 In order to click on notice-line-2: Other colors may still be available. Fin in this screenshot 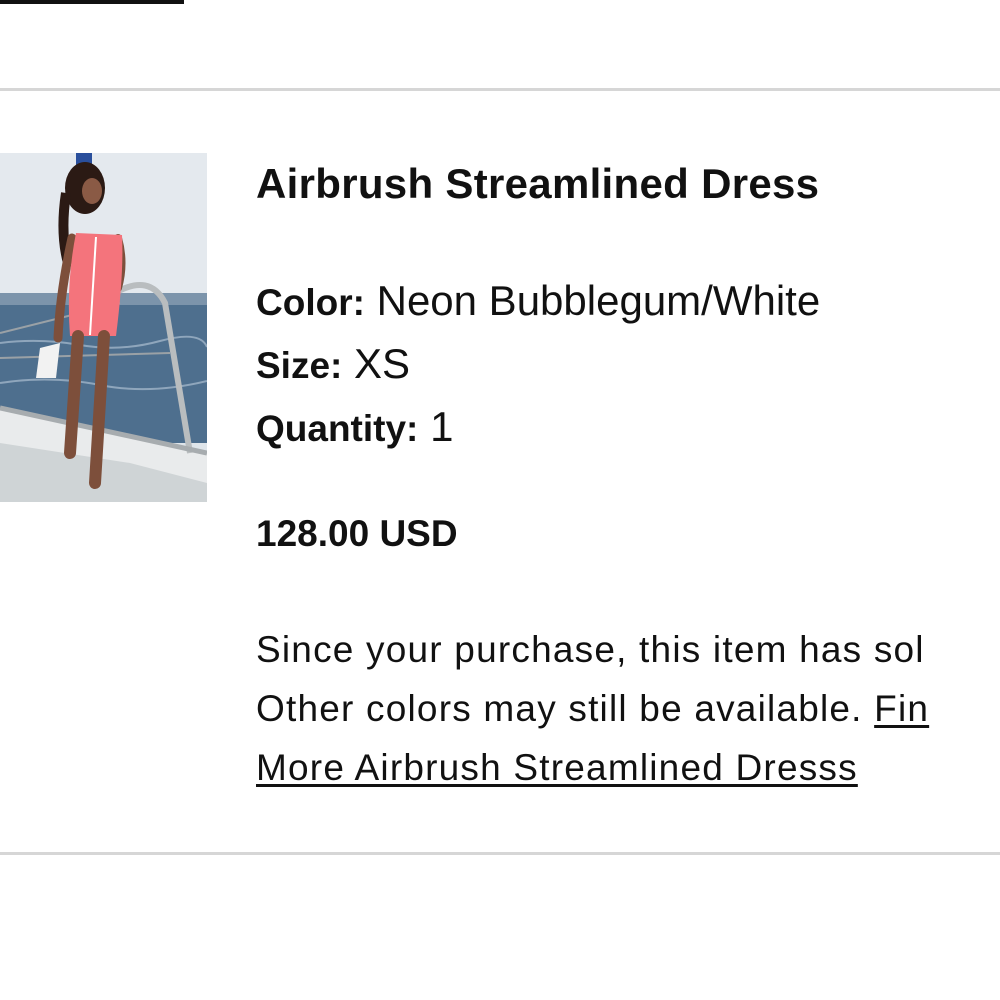, I will do `click(628, 708)`.